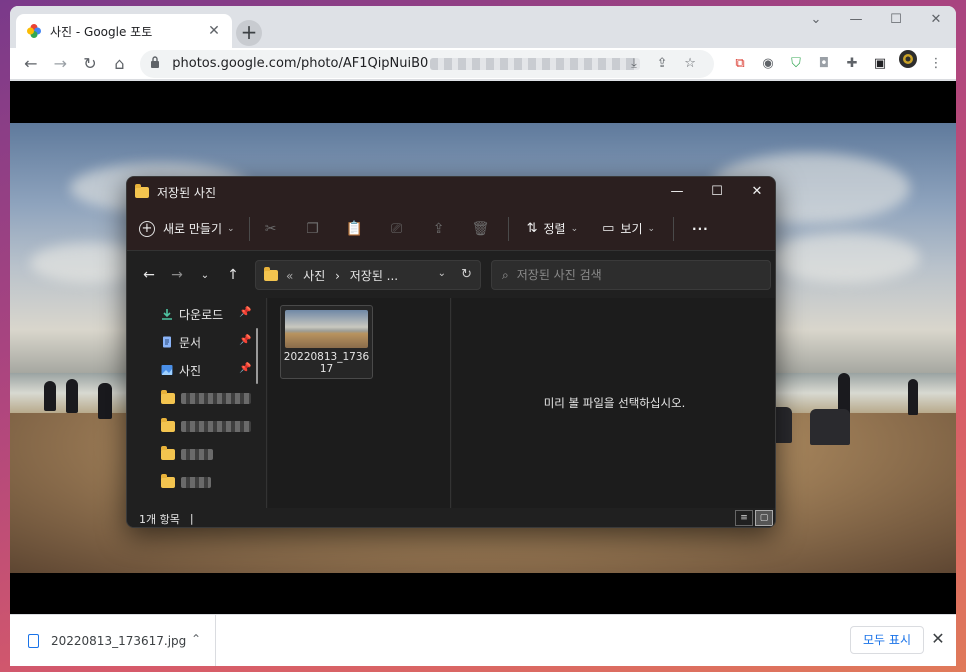 The height and width of the screenshot is (672, 966). I want to click on pictures-icon, so click(167, 370).